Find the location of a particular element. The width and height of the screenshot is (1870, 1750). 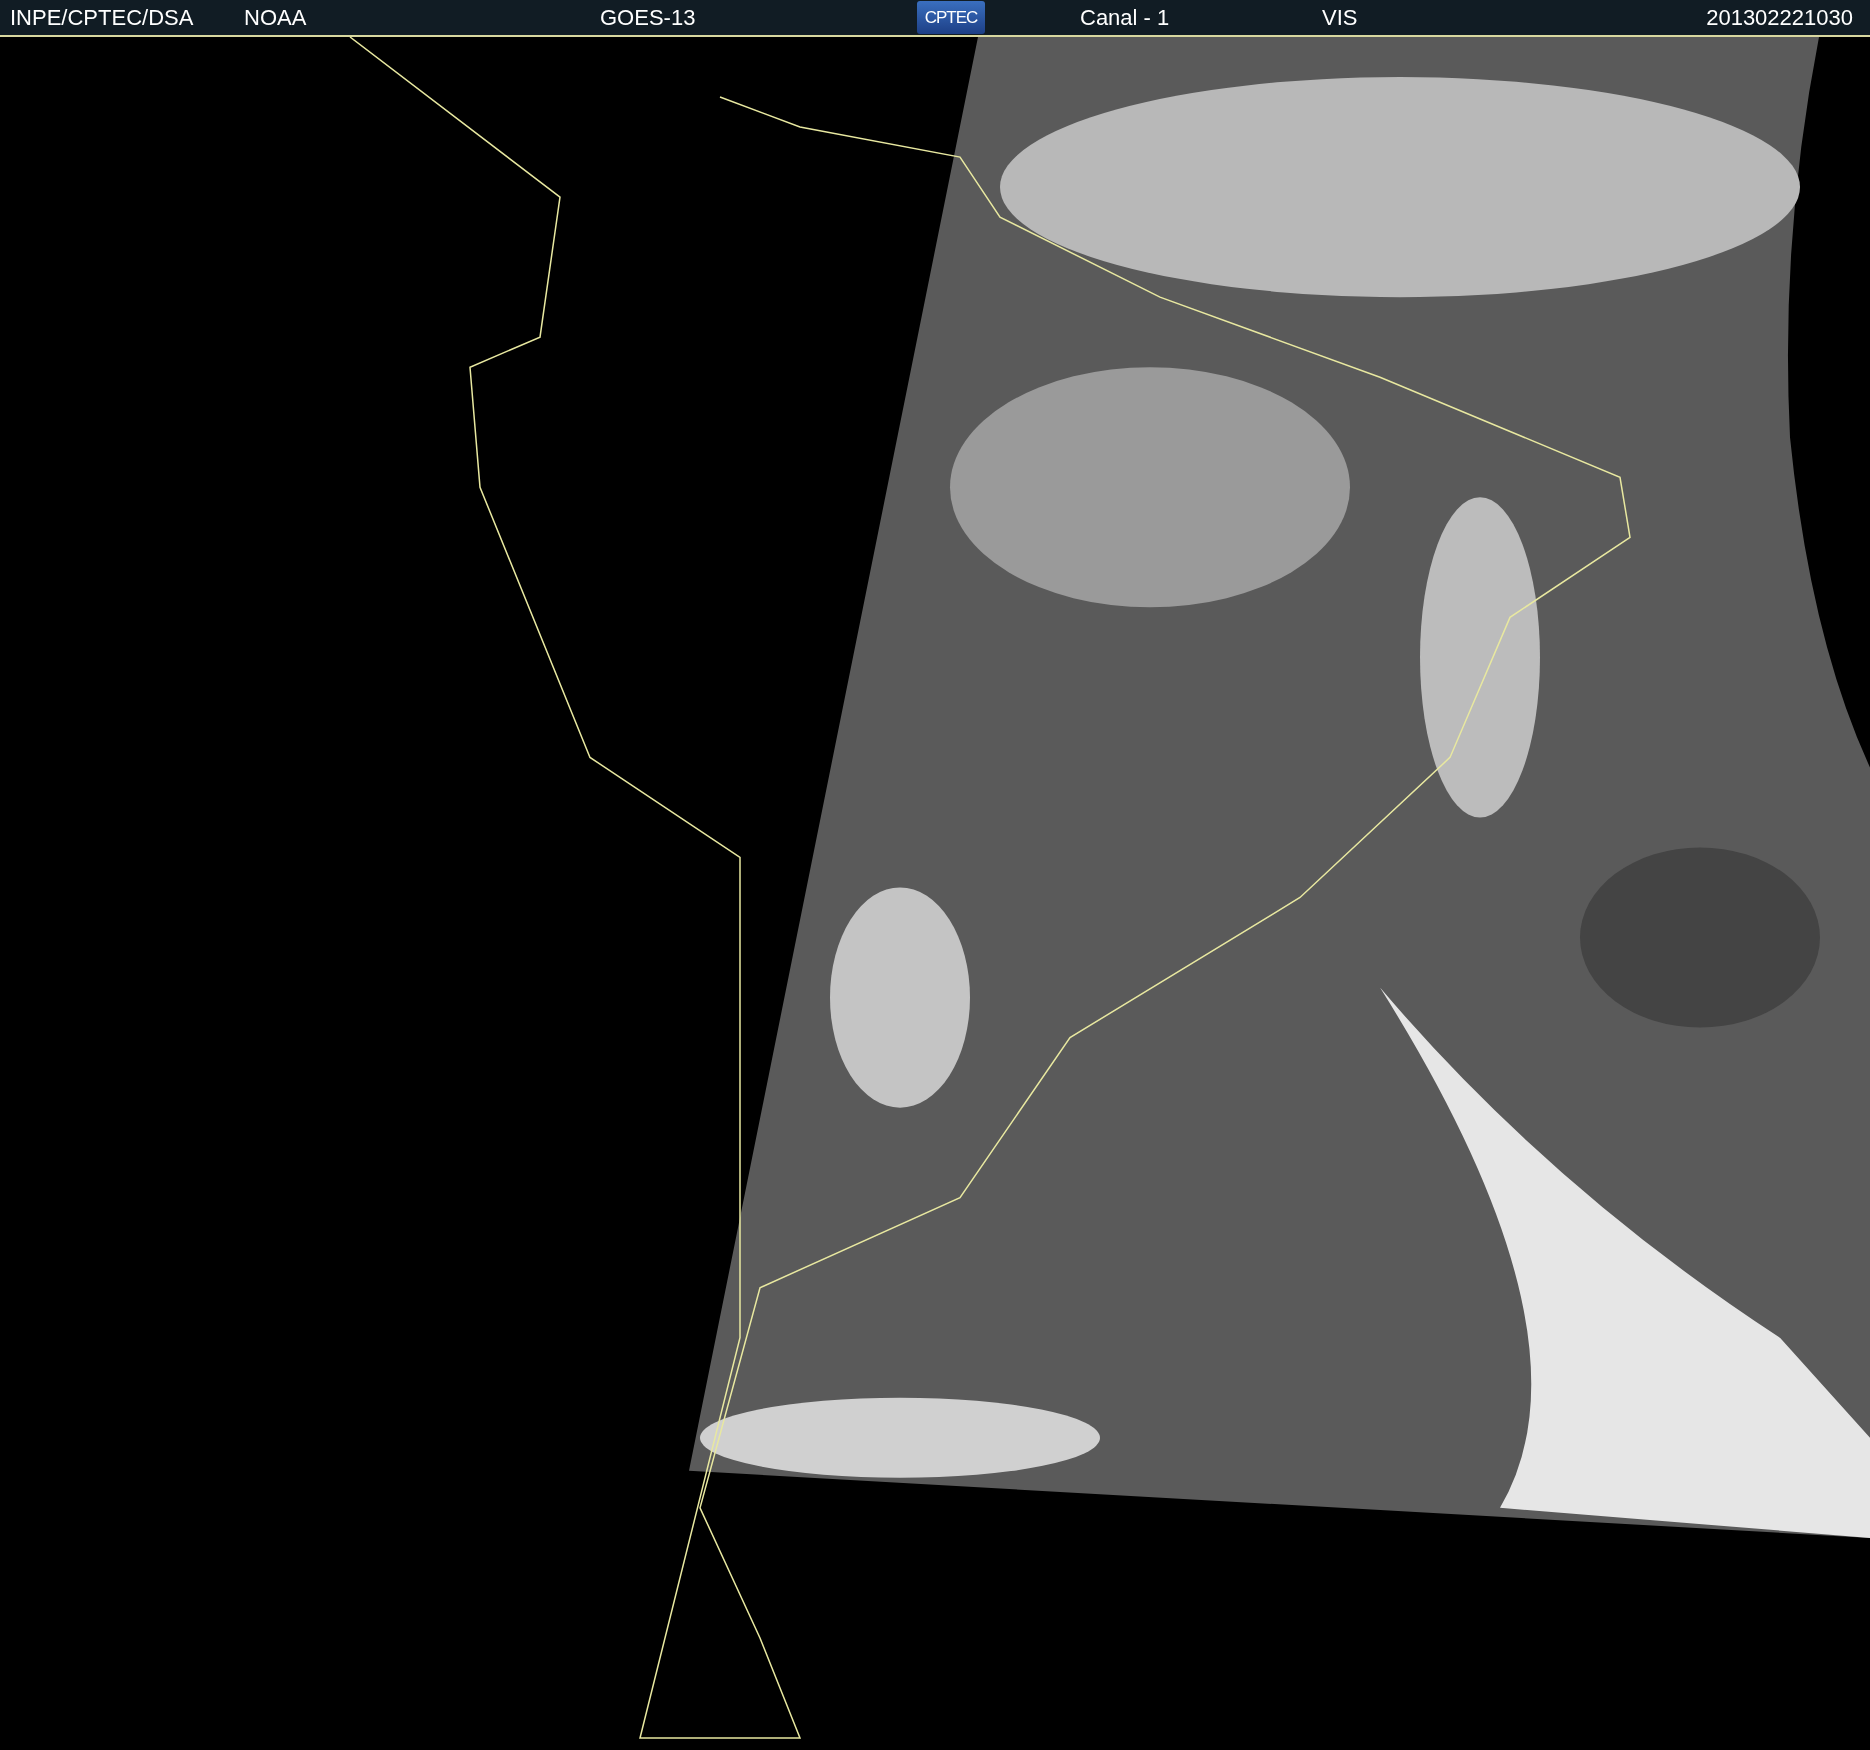

source-label: NOAA is located at coordinates (275, 17).